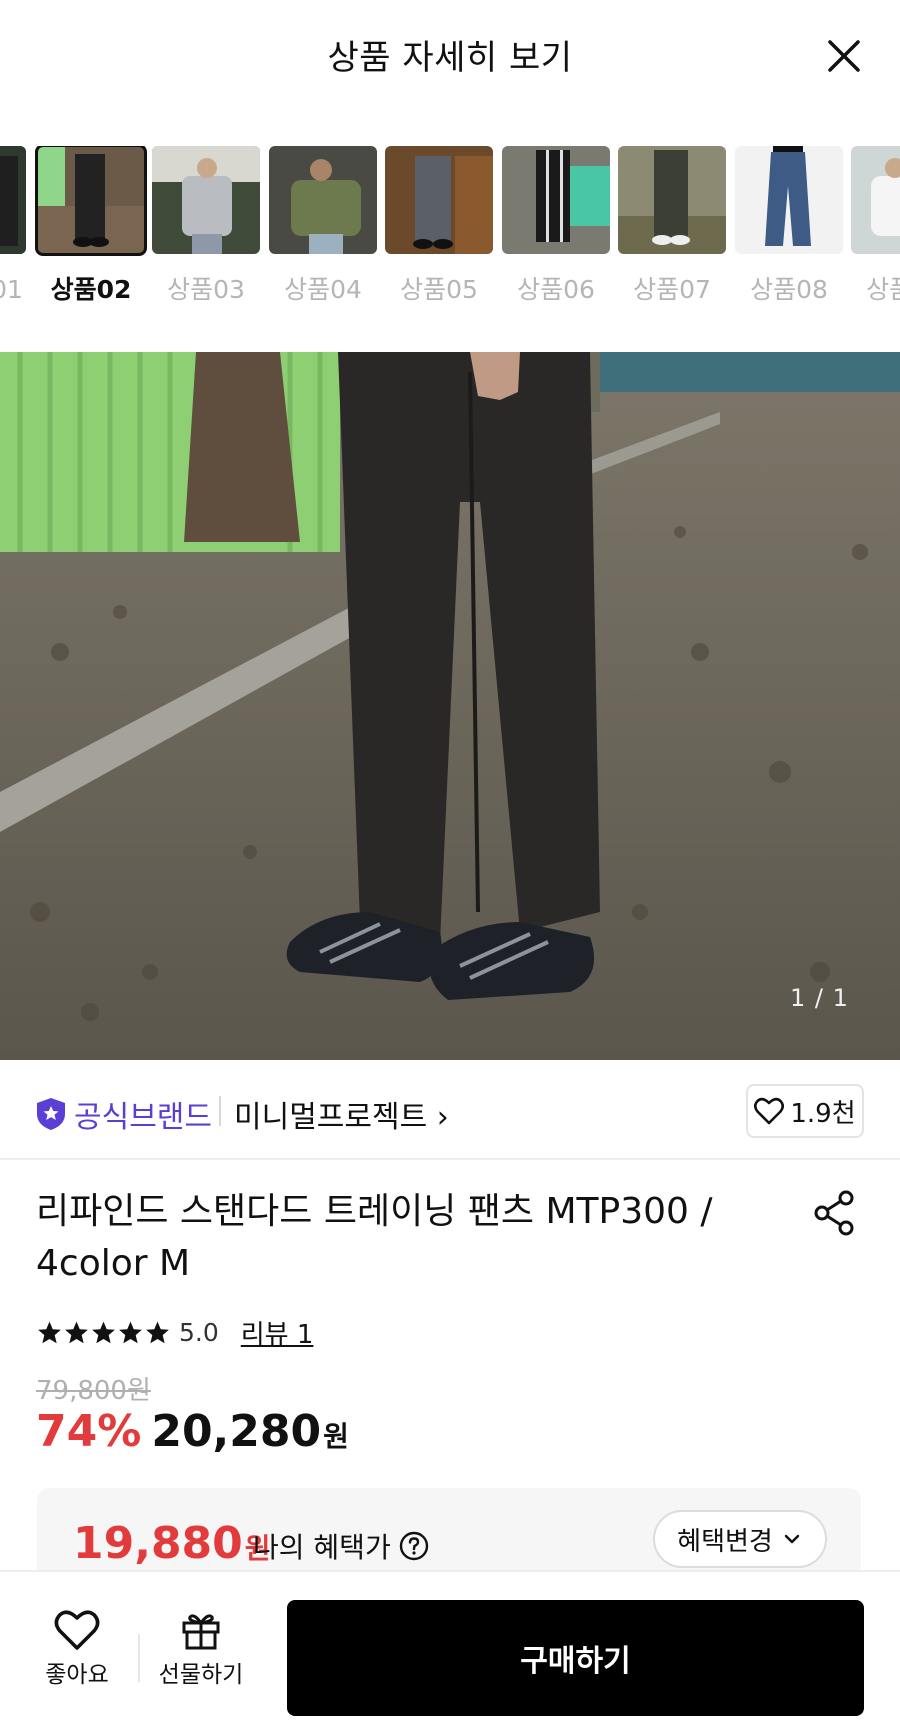 The image size is (900, 1723). I want to click on gift-button: 선물하기, so click(201, 1647).